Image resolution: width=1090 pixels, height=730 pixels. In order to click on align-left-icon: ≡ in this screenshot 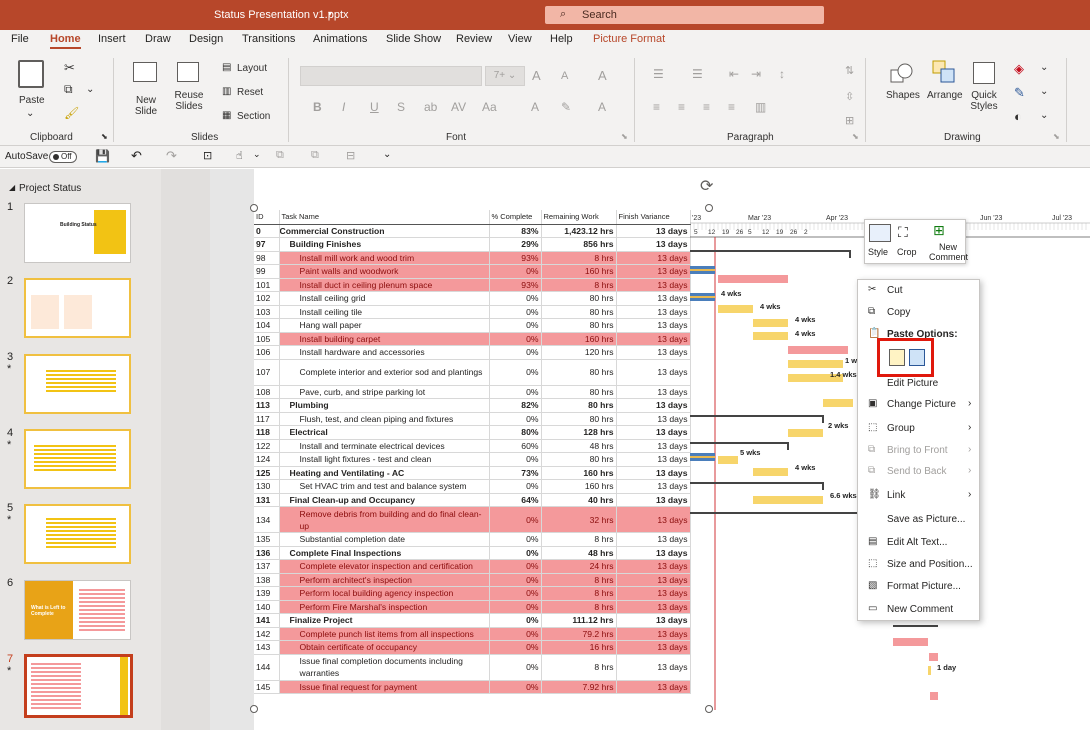, I will do `click(656, 107)`.